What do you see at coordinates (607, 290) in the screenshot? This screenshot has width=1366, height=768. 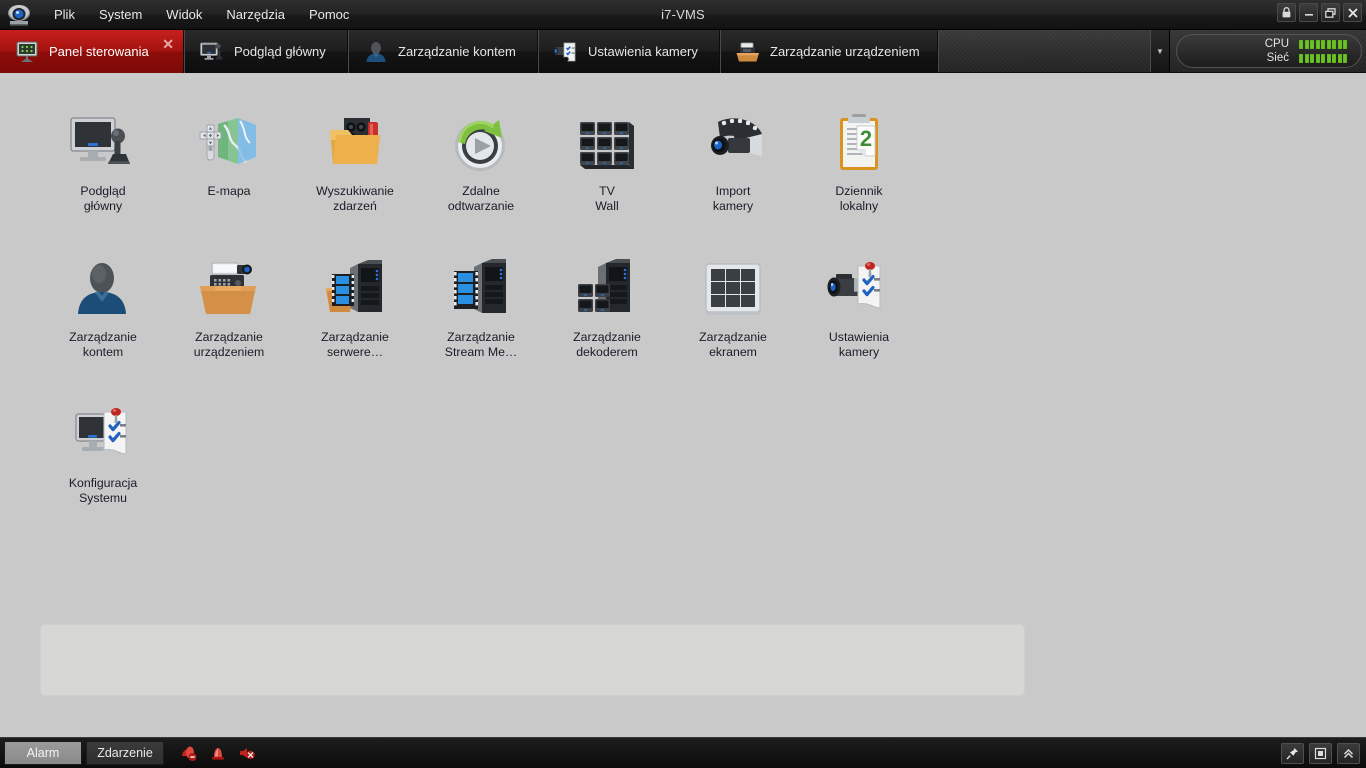 I see `decoder-icon` at bounding box center [607, 290].